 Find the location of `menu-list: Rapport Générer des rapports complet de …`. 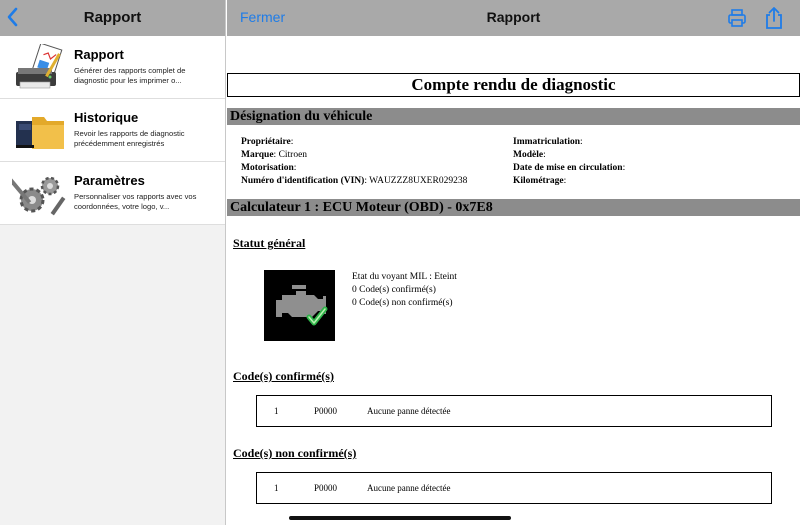

menu-list: Rapport Générer des rapports complet de … is located at coordinates (112, 130).